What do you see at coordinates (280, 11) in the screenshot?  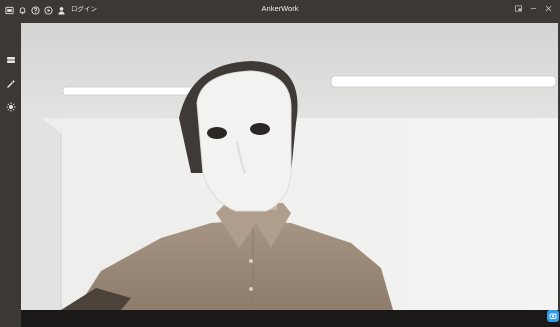 I see `title-bar: ログイン AnkerWork` at bounding box center [280, 11].